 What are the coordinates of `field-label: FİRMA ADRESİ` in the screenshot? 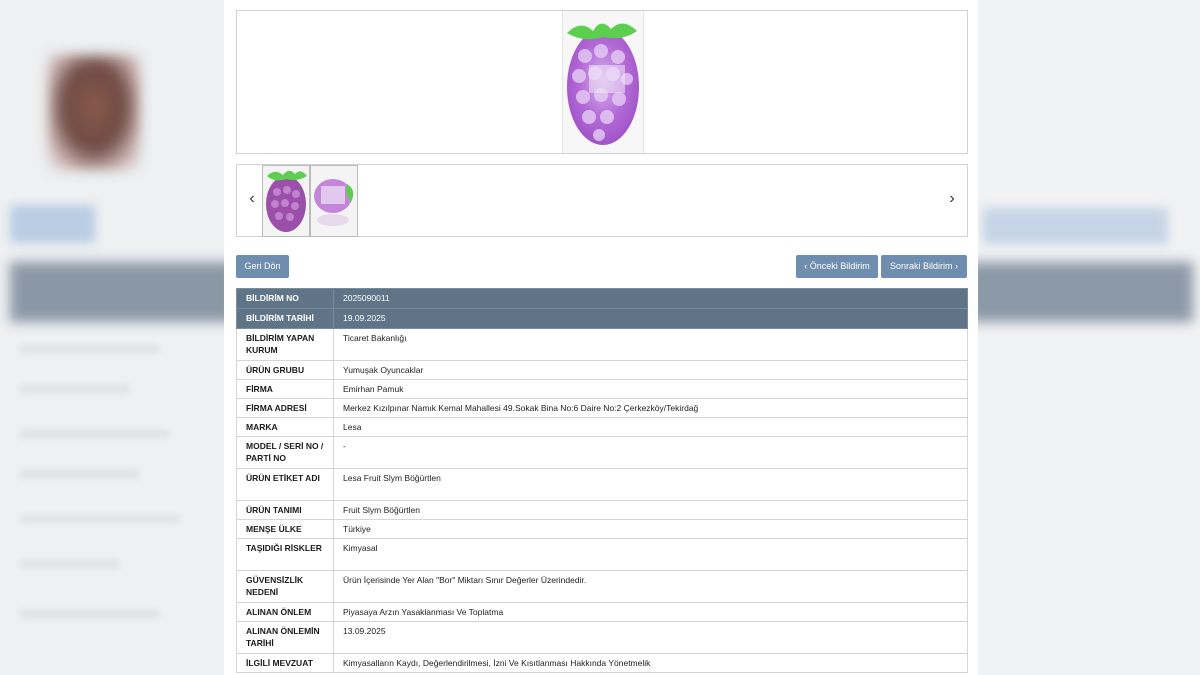 It's located at (285, 408).